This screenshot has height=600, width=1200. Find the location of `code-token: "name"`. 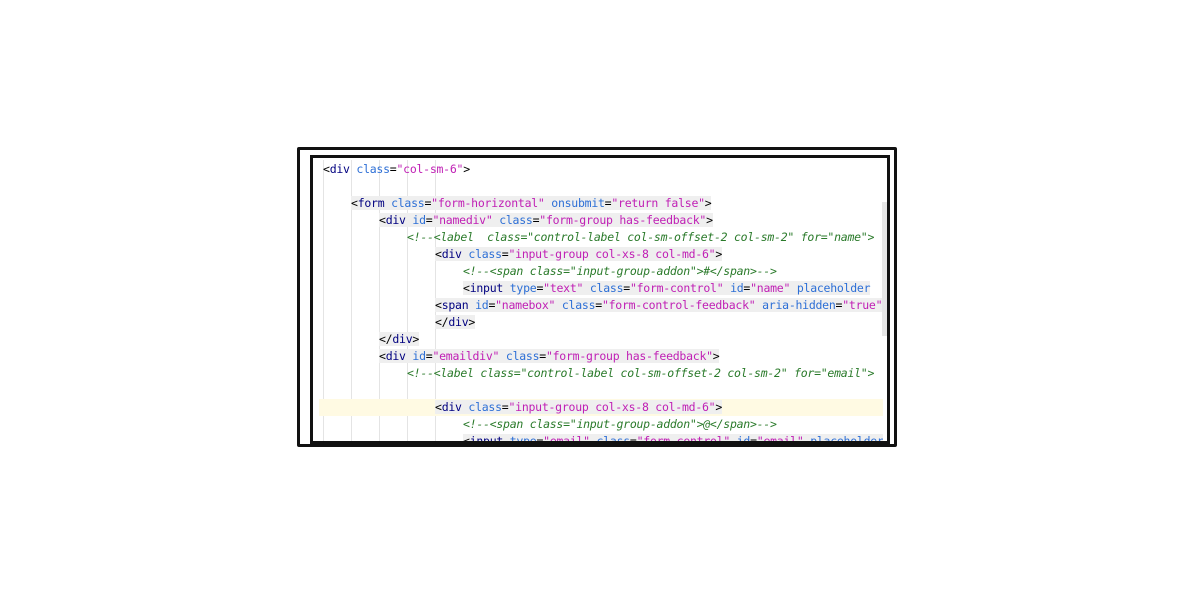

code-token: "name" is located at coordinates (770, 288).